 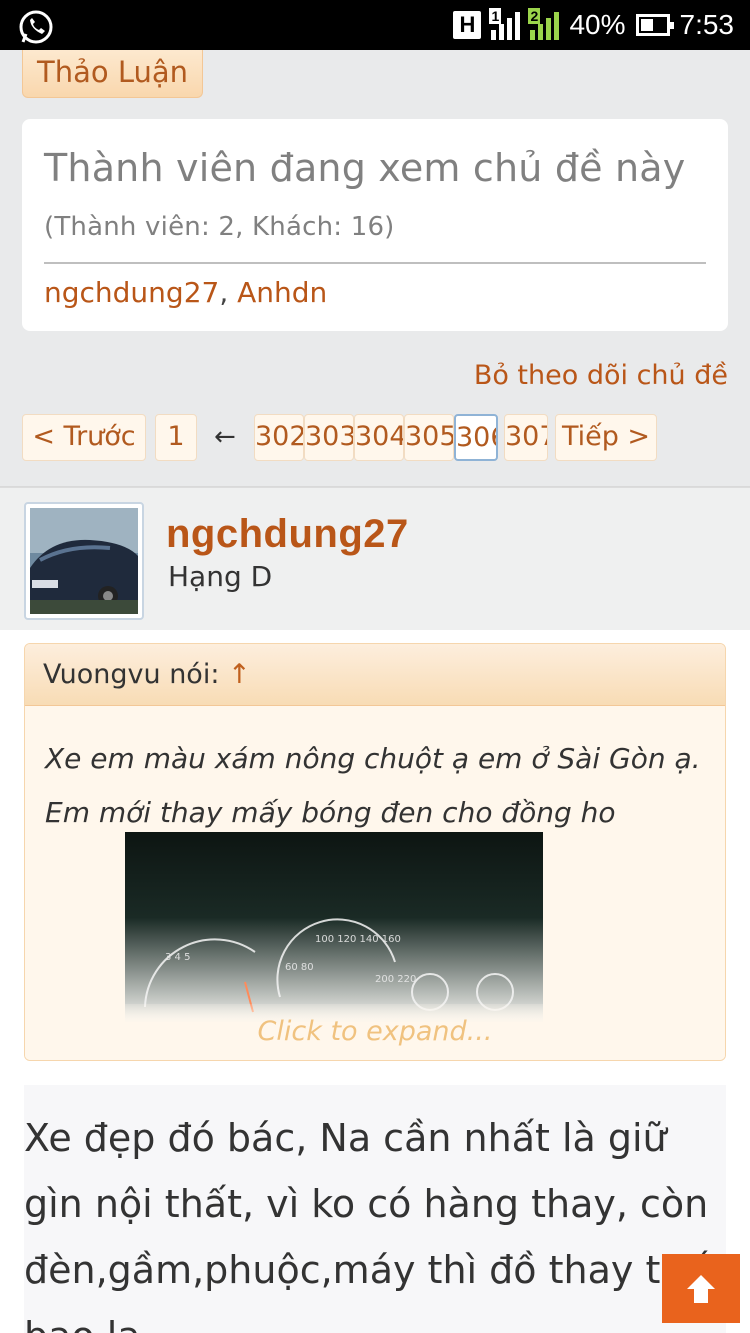 I want to click on dashboard-gauges-image: 3 4 5 100 120 140 160 60 80 200 220, so click(x=334, y=927).